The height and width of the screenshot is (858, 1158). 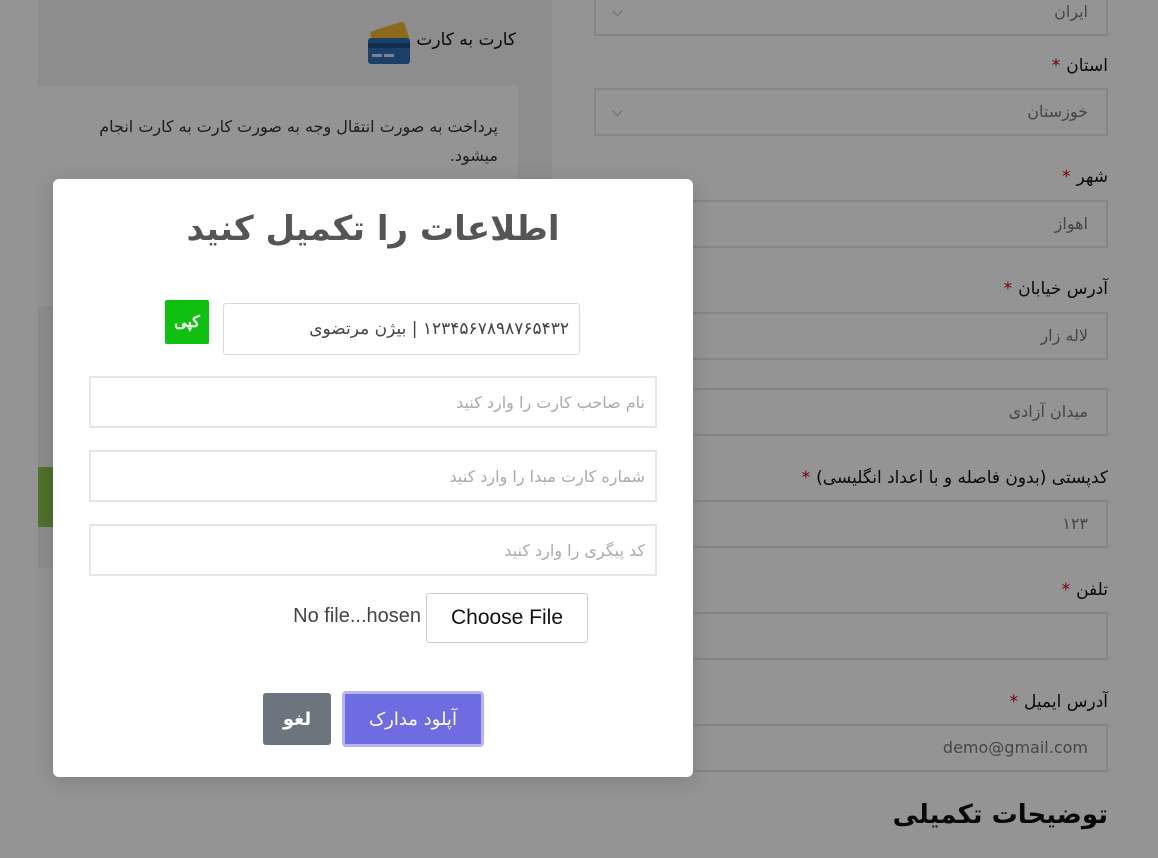 What do you see at coordinates (373, 229) in the screenshot?
I see `modal-title: اطلاعات را تکمیل کنید` at bounding box center [373, 229].